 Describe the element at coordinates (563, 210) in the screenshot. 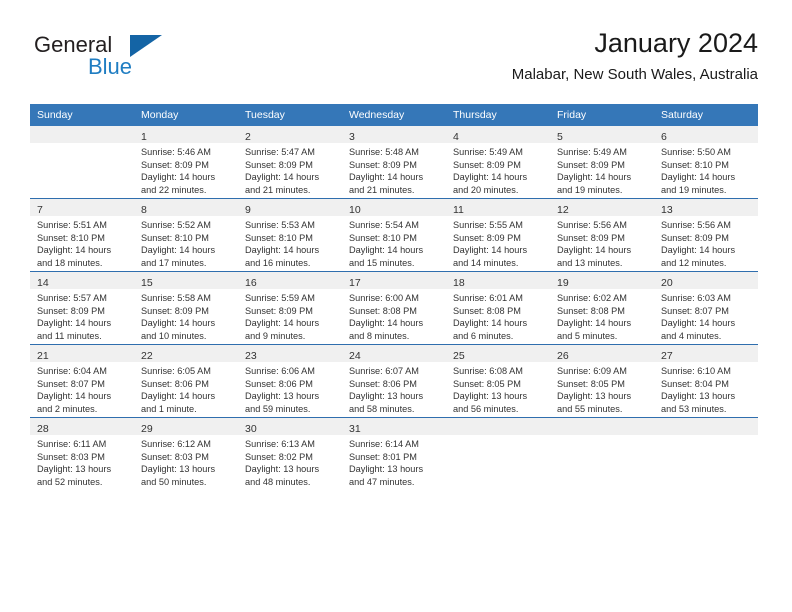

I see `day-number: 12` at that location.